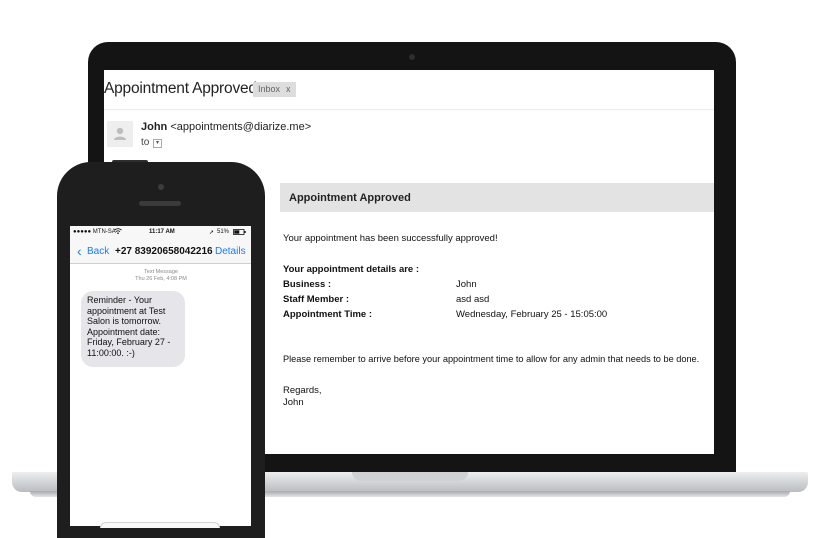  Describe the element at coordinates (269, 89) in the screenshot. I see `inbox-label-text: Inbox` at that location.